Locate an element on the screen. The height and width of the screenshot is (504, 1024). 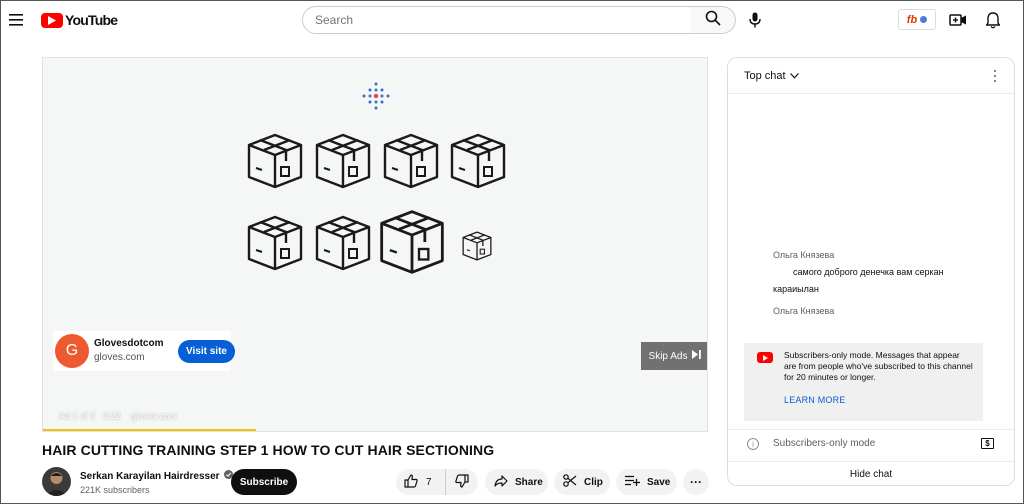
channel-name: Serkan Karayilan Hairdresser is located at coordinates (150, 476).